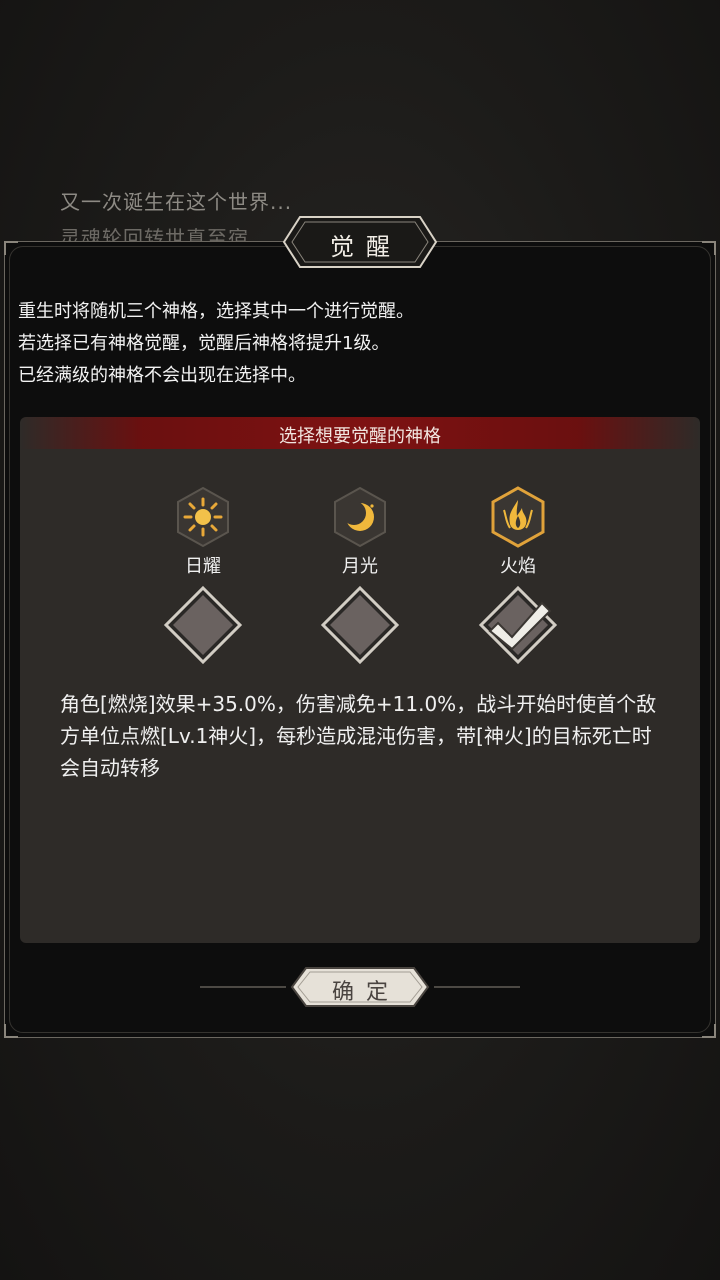  I want to click on checkmark-icon, so click(518, 625).